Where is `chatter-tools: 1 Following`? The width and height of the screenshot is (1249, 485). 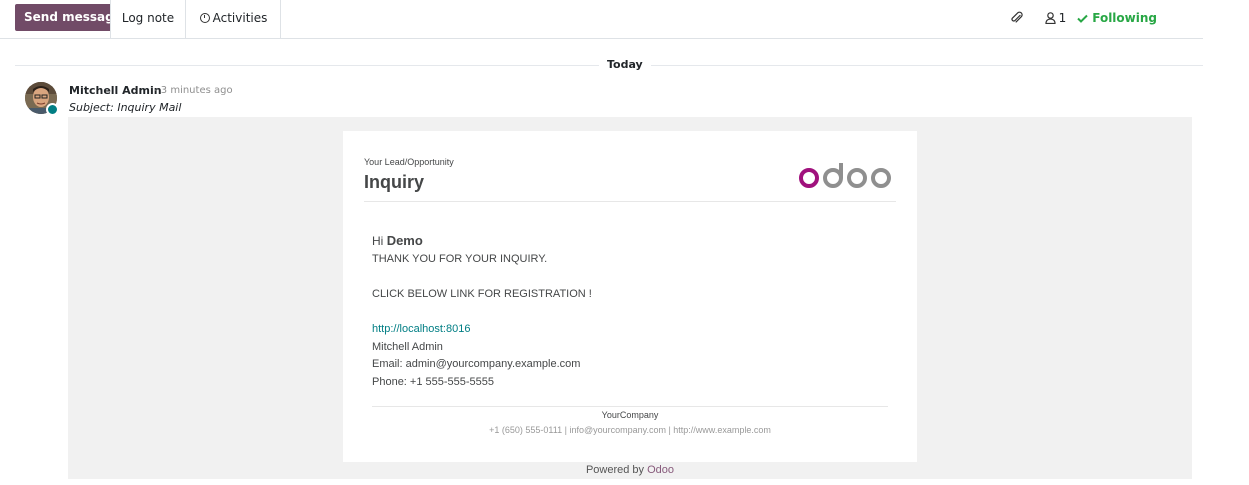 chatter-tools: 1 Following is located at coordinates (1082, 18).